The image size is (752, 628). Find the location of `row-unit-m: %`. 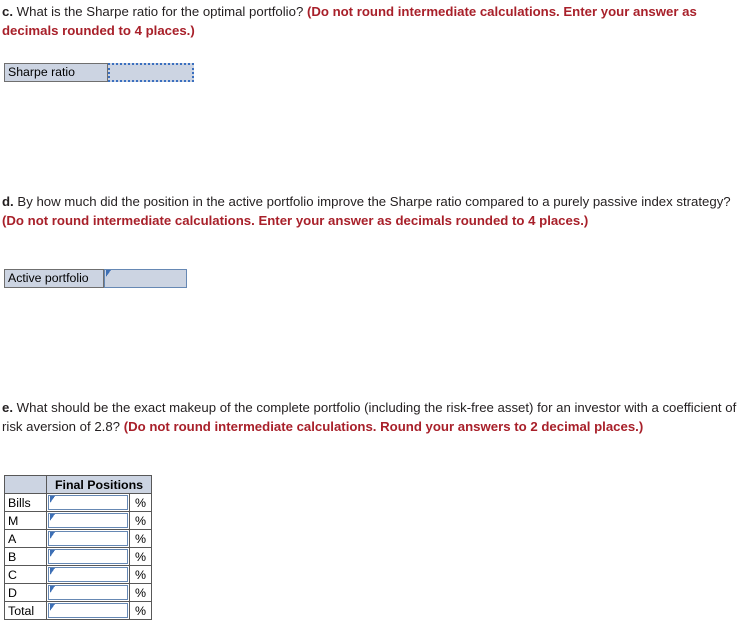

row-unit-m: % is located at coordinates (140, 520).